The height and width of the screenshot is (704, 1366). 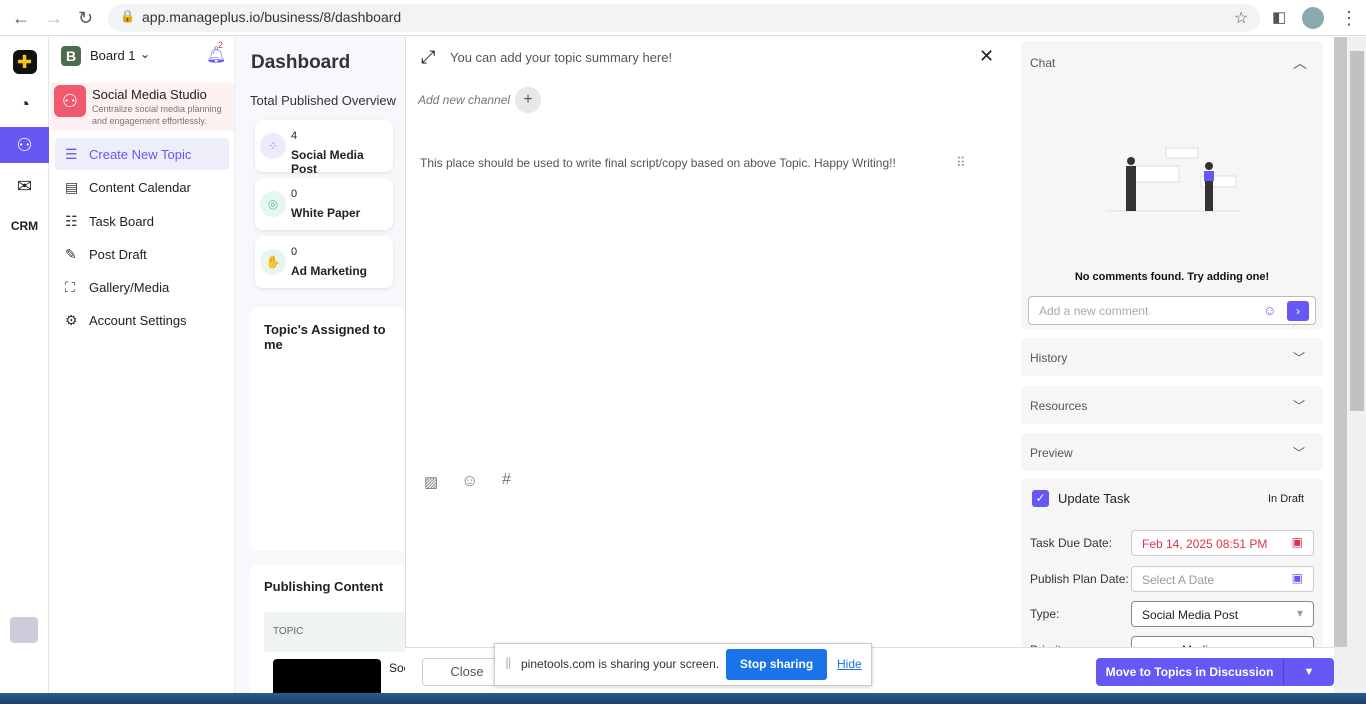 What do you see at coordinates (145, 54) in the screenshot?
I see `chevron-down-icon: ⌄` at bounding box center [145, 54].